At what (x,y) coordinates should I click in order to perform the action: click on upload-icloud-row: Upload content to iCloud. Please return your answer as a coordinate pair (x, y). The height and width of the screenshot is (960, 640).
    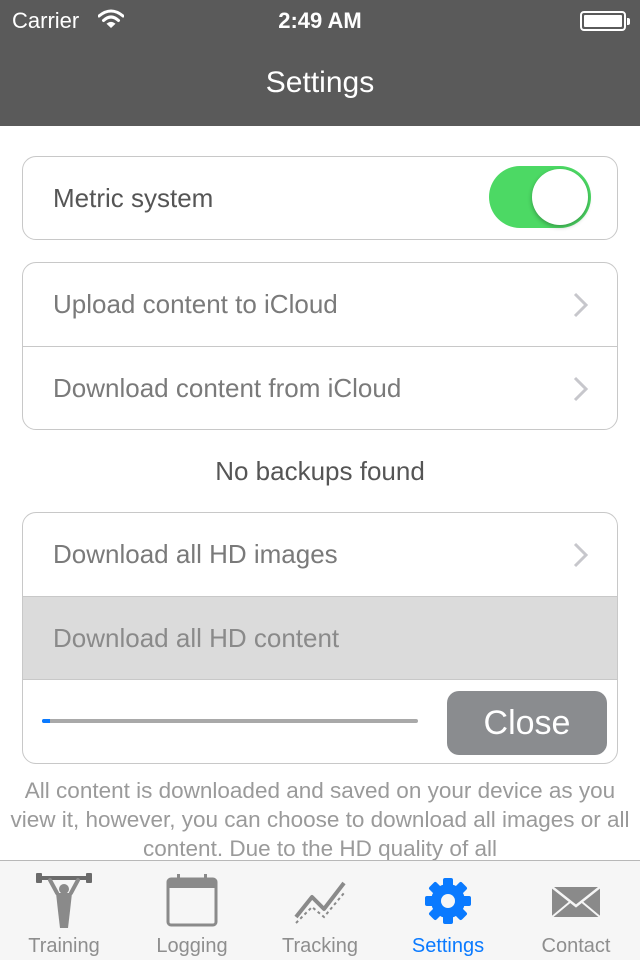
    Looking at the image, I should click on (320, 304).